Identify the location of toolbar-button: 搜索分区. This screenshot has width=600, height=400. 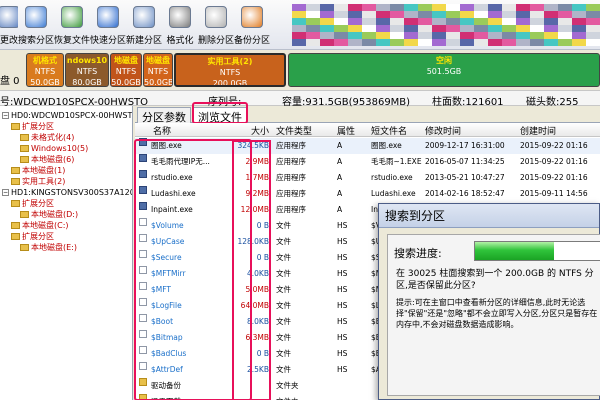
(36, 24).